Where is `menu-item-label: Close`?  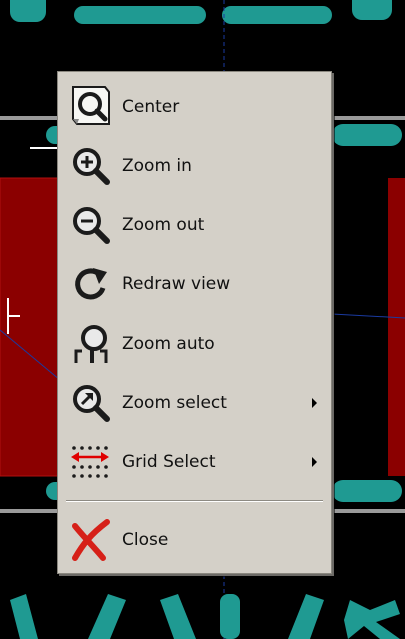
menu-item-label: Close is located at coordinates (145, 540).